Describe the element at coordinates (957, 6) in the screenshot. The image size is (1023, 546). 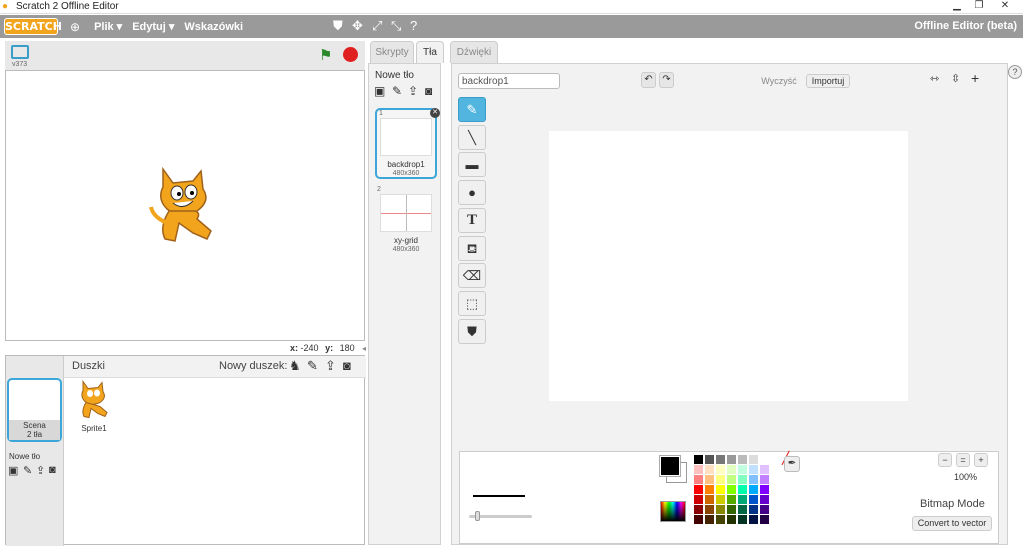
I see `minimize-icon: ▁` at that location.